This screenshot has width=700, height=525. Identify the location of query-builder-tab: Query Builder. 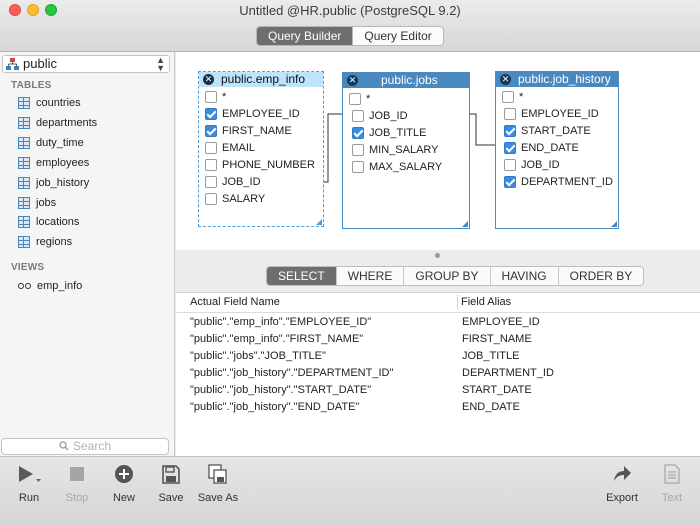
(305, 36).